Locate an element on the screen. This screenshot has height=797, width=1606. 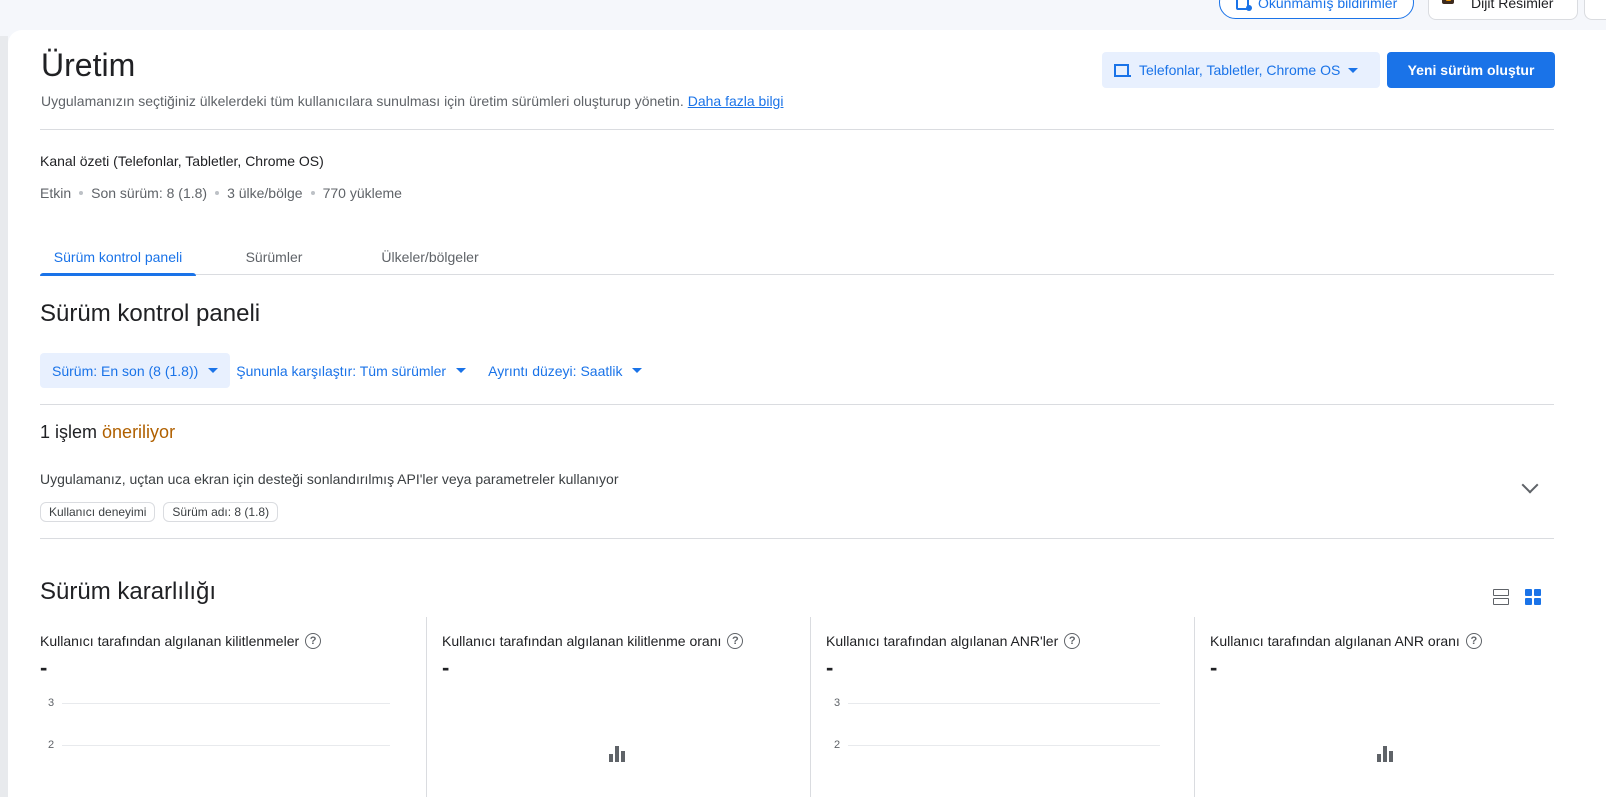
recommended-actions-count: 1 işlem is located at coordinates (69, 432).